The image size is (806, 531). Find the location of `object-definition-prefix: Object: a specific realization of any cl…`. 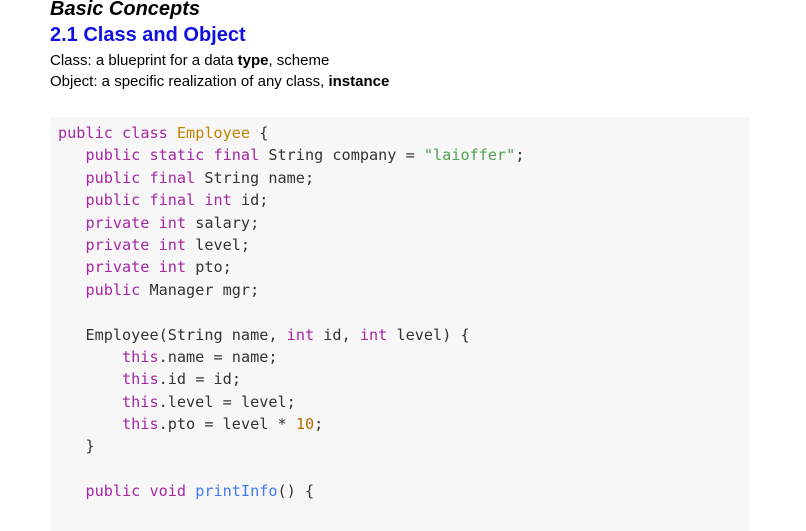

object-definition-prefix: Object: a specific realization of any cl… is located at coordinates (189, 81).